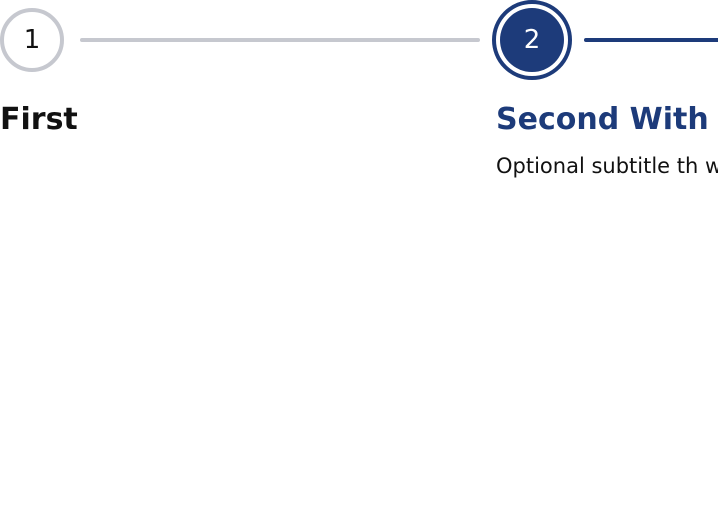 This screenshot has width=718, height=528. I want to click on step-1-title: First, so click(39, 119).